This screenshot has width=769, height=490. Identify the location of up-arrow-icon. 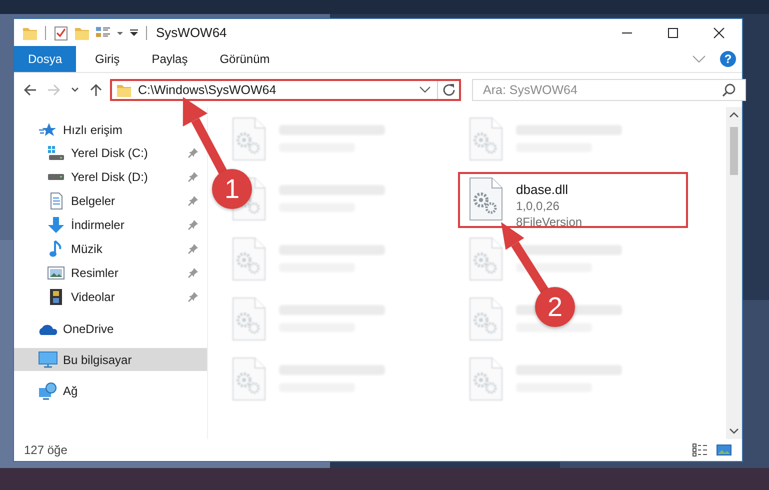
(96, 90).